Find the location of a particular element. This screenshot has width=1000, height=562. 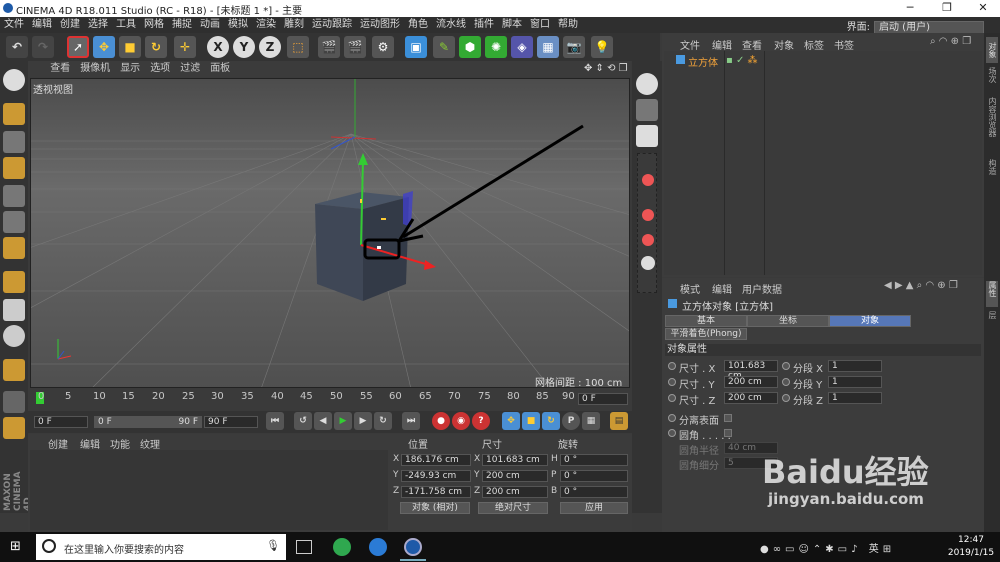

rotate-tool-icon: ↻ is located at coordinates (156, 47).